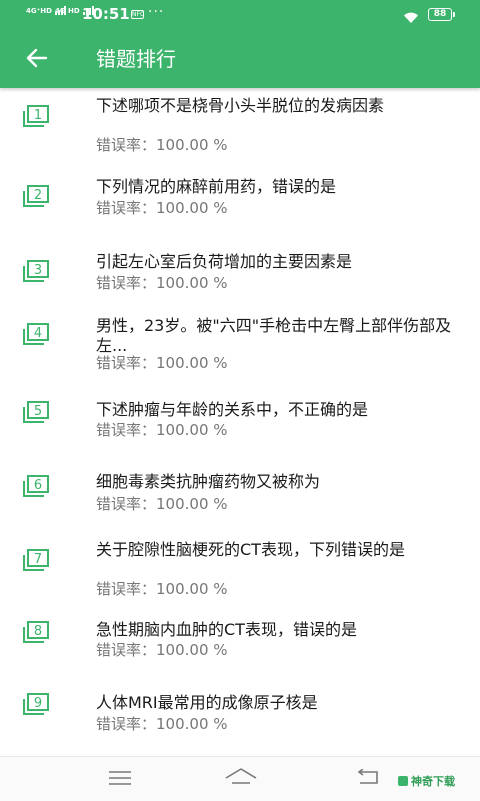 The width and height of the screenshot is (480, 801). I want to click on number-badge-icon: 8, so click(37, 632).